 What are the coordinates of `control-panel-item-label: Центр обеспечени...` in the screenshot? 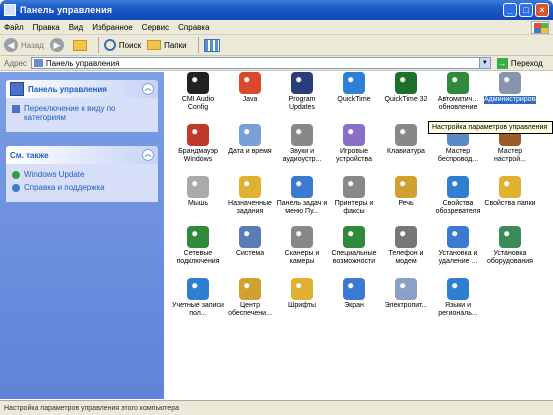 It's located at (250, 309).